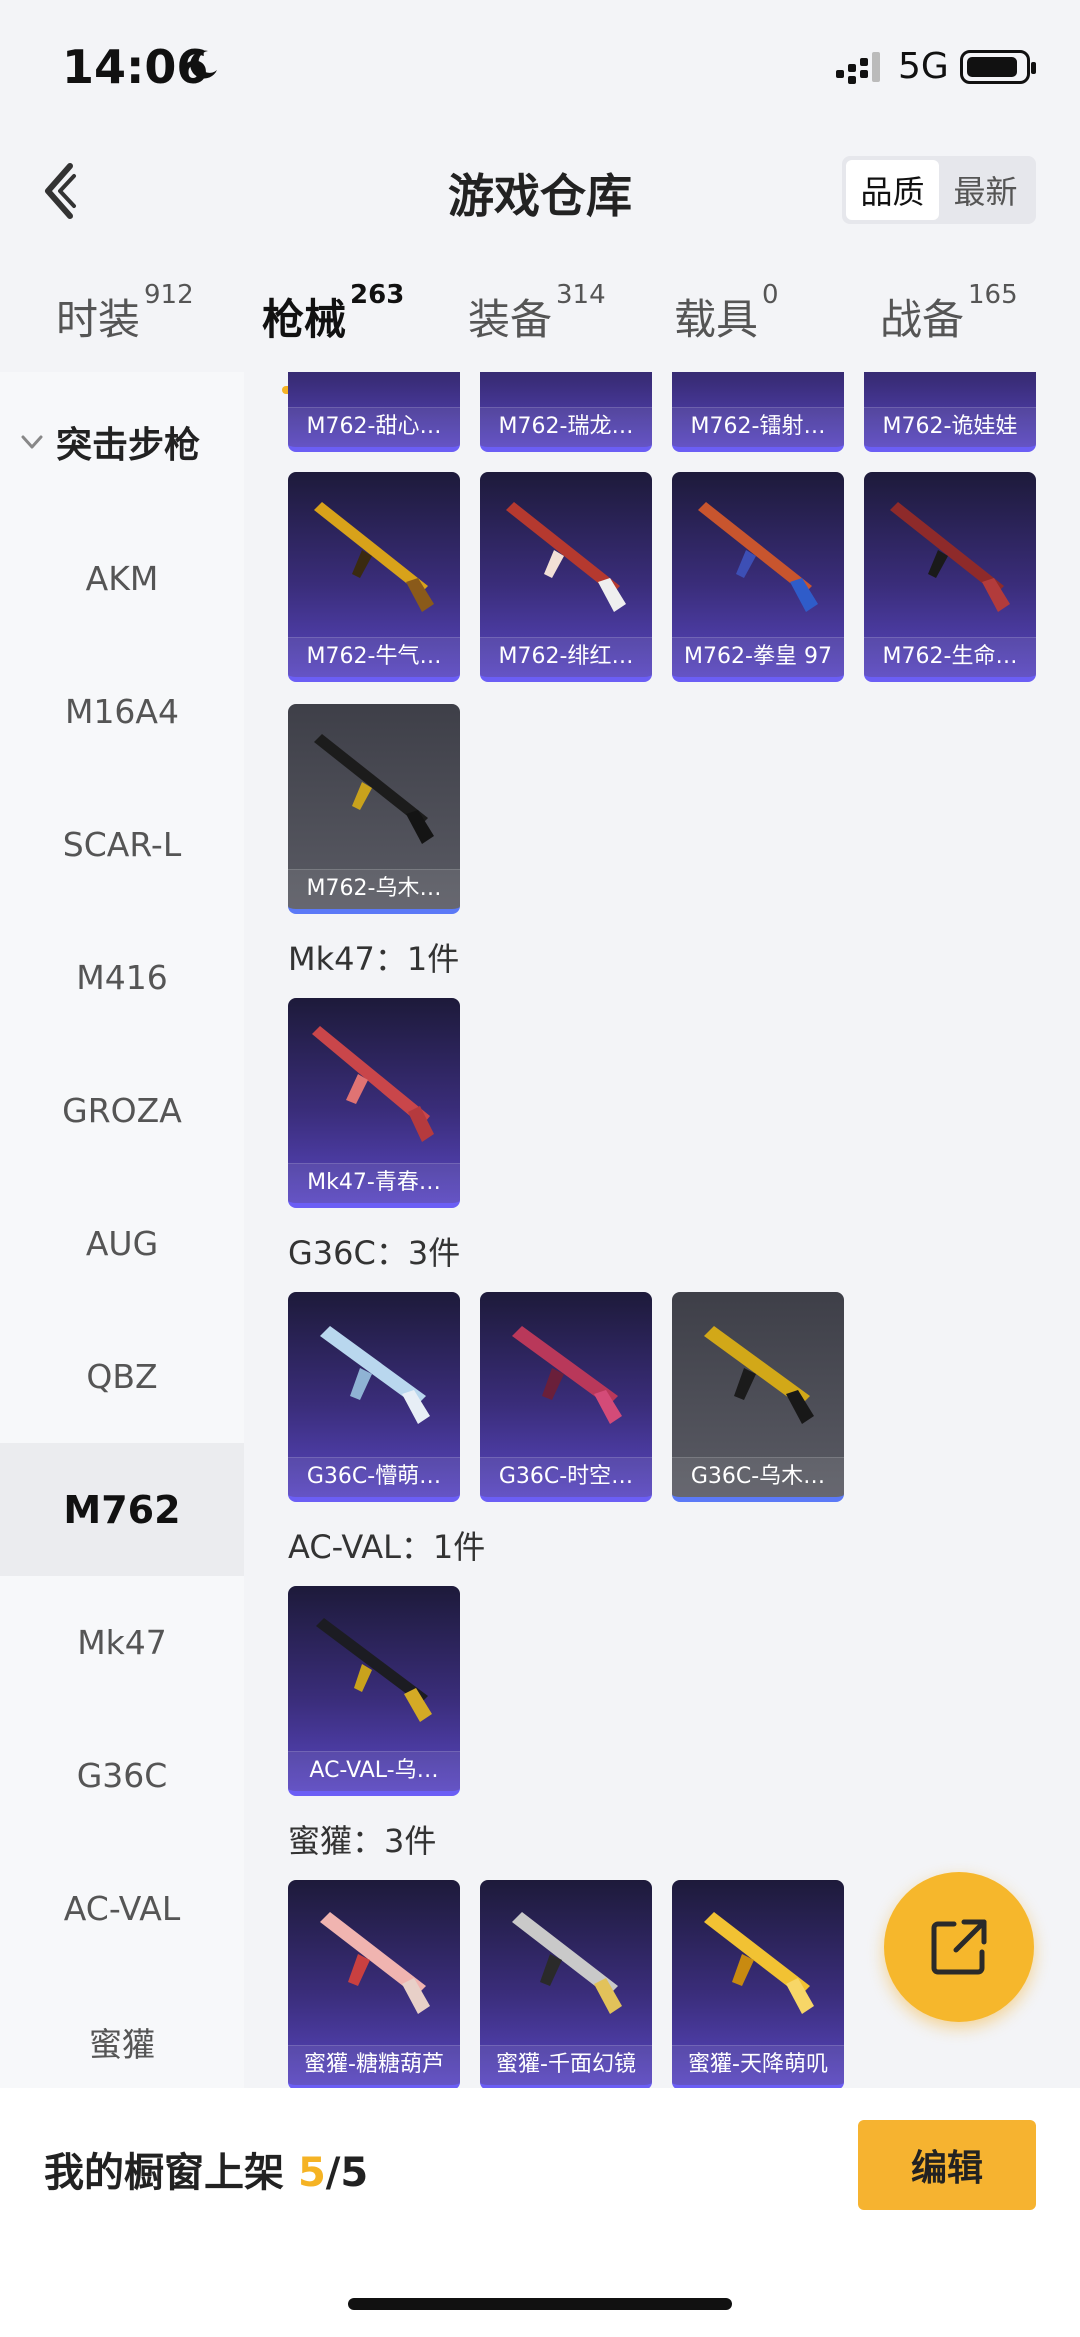 This screenshot has width=1080, height=2337. What do you see at coordinates (122, 1243) in the screenshot?
I see `sidebar-item-aug: AUG` at bounding box center [122, 1243].